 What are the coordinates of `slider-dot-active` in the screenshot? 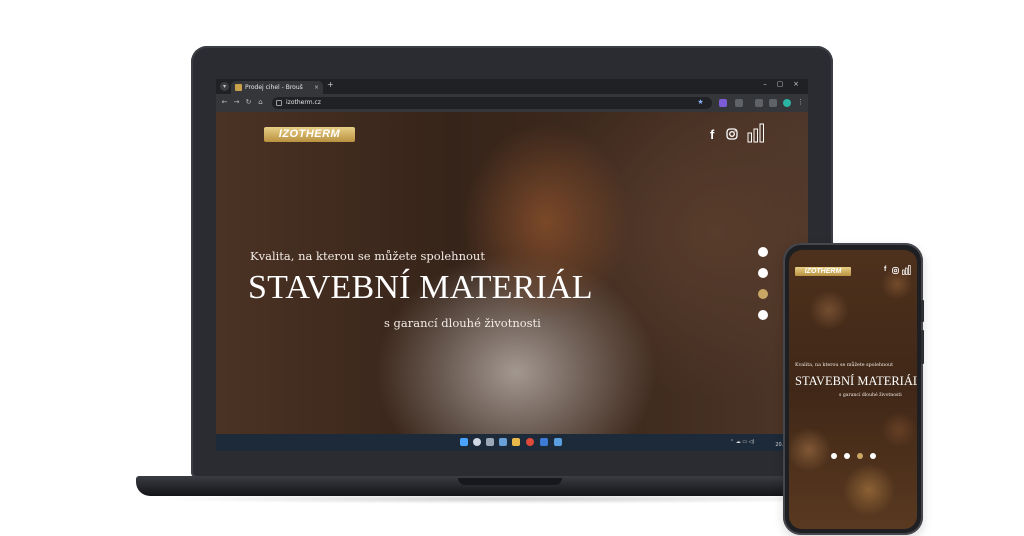 It's located at (763, 294).